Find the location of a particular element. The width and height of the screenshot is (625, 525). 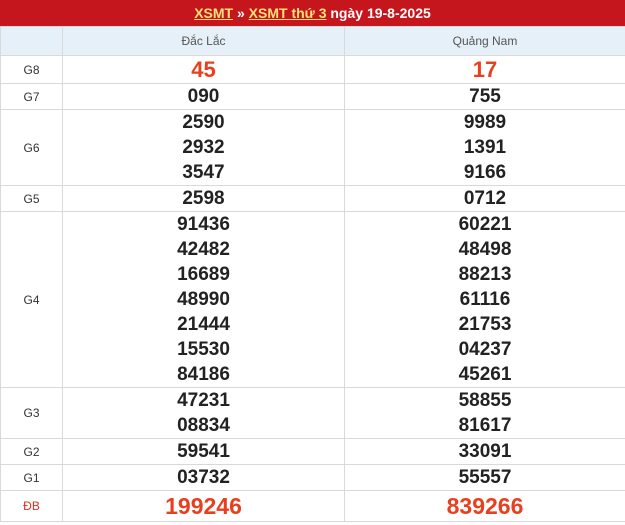

prize-number: 91436 is located at coordinates (203, 224).